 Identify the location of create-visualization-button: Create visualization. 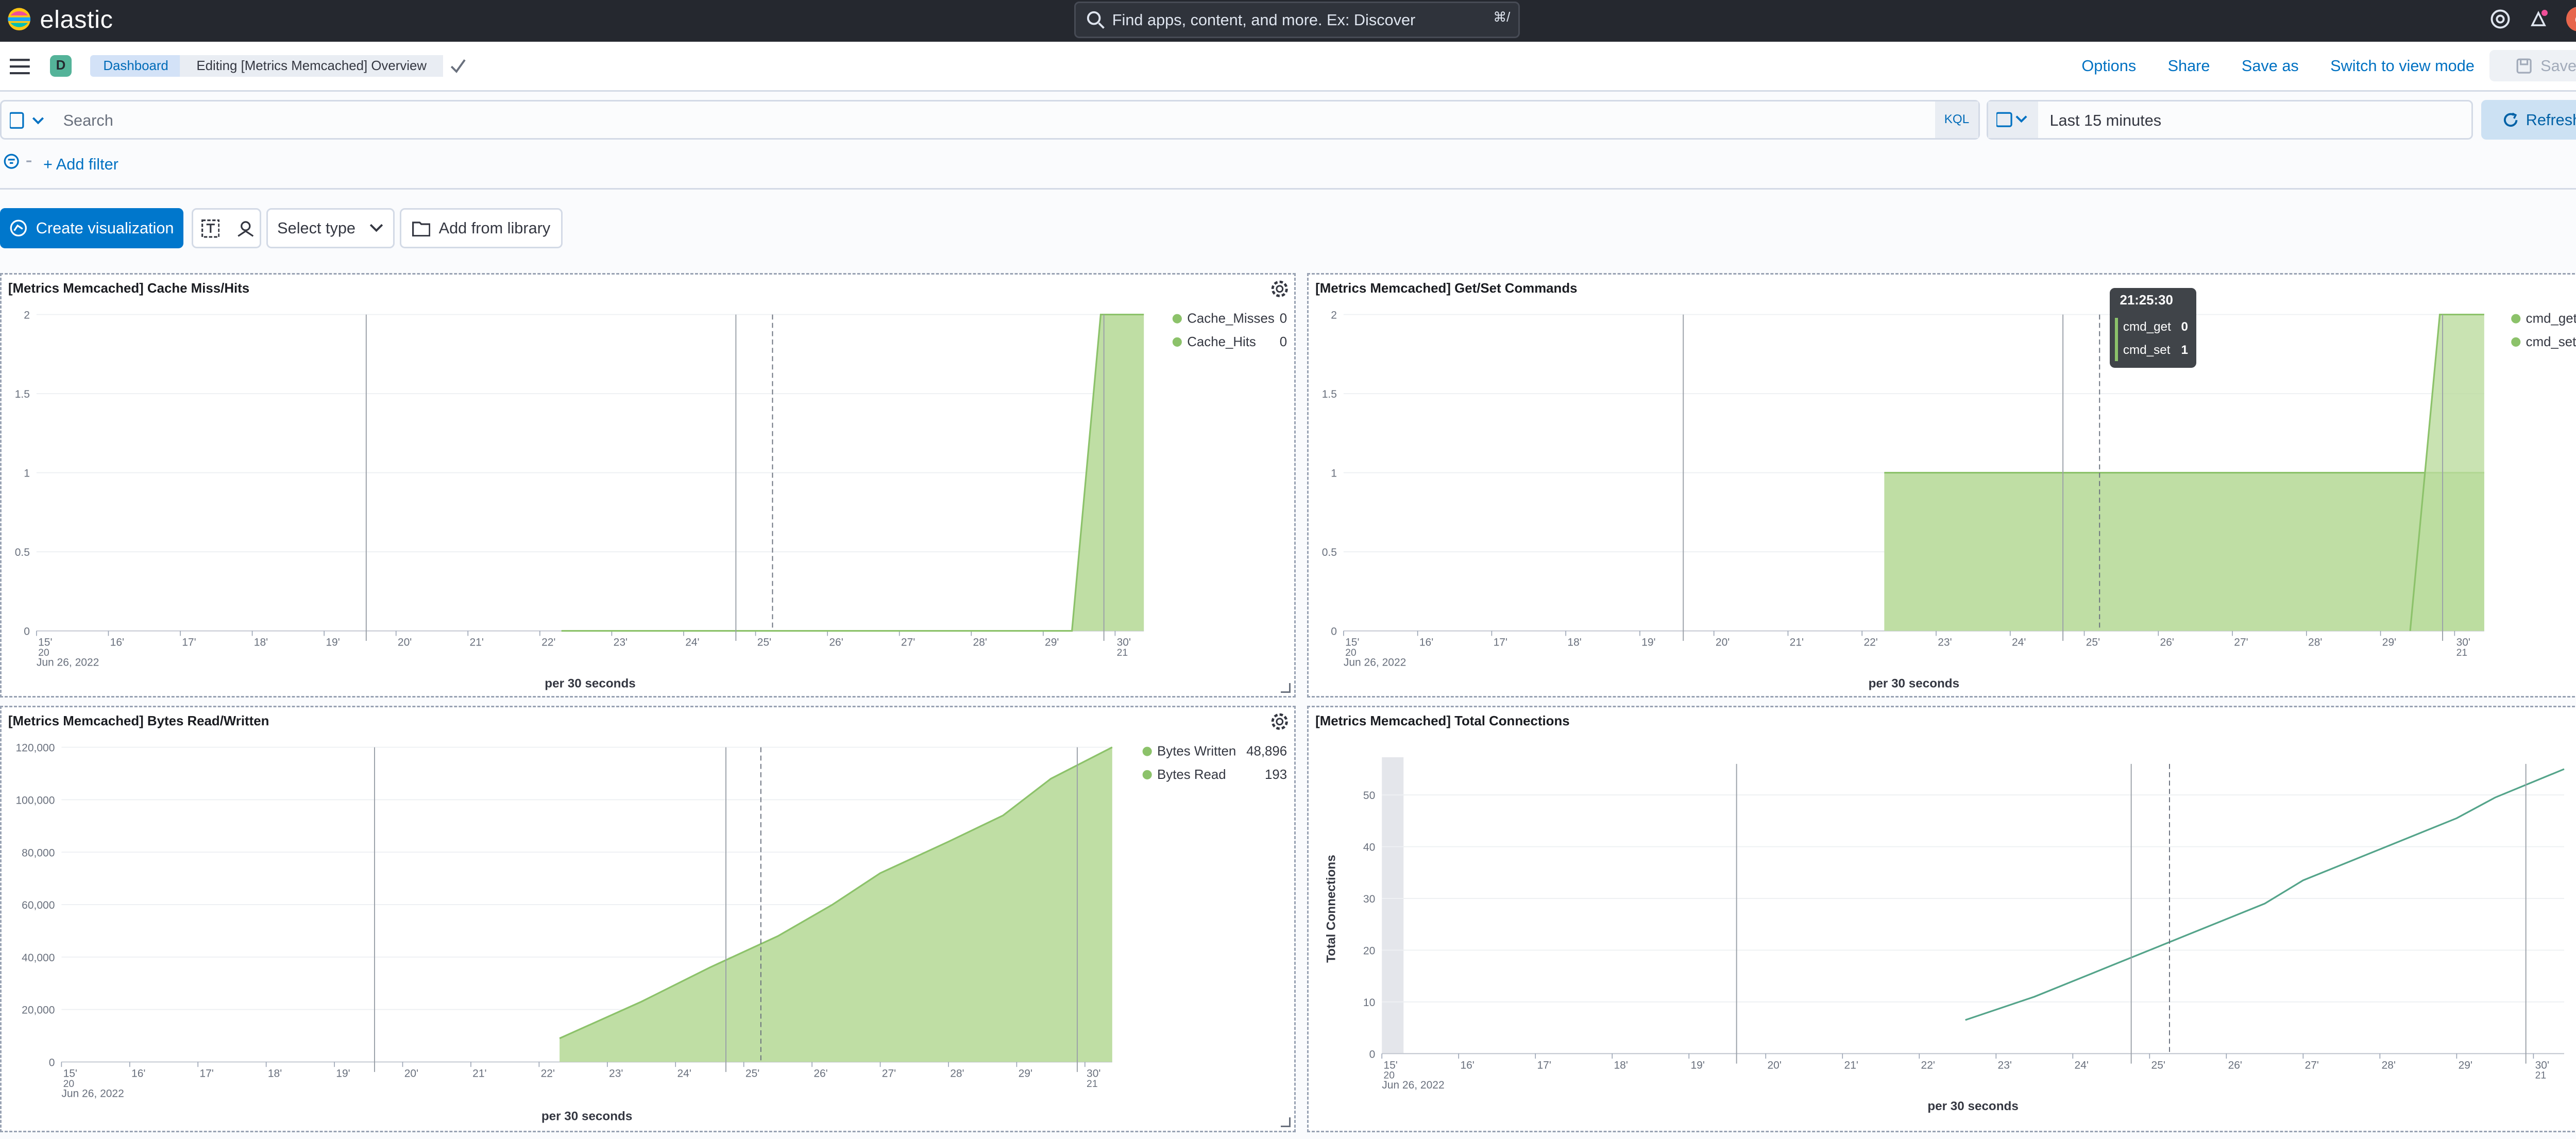
(91, 228).